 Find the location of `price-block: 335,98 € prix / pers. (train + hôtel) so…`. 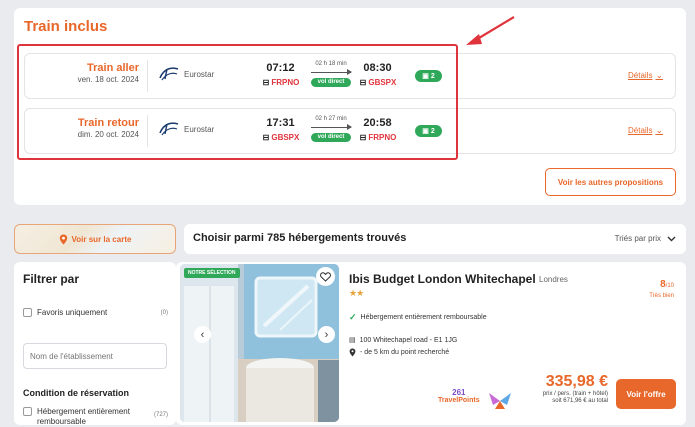

price-block: 335,98 € prix / pers. (train + hôtel) so… is located at coordinates (575, 389).